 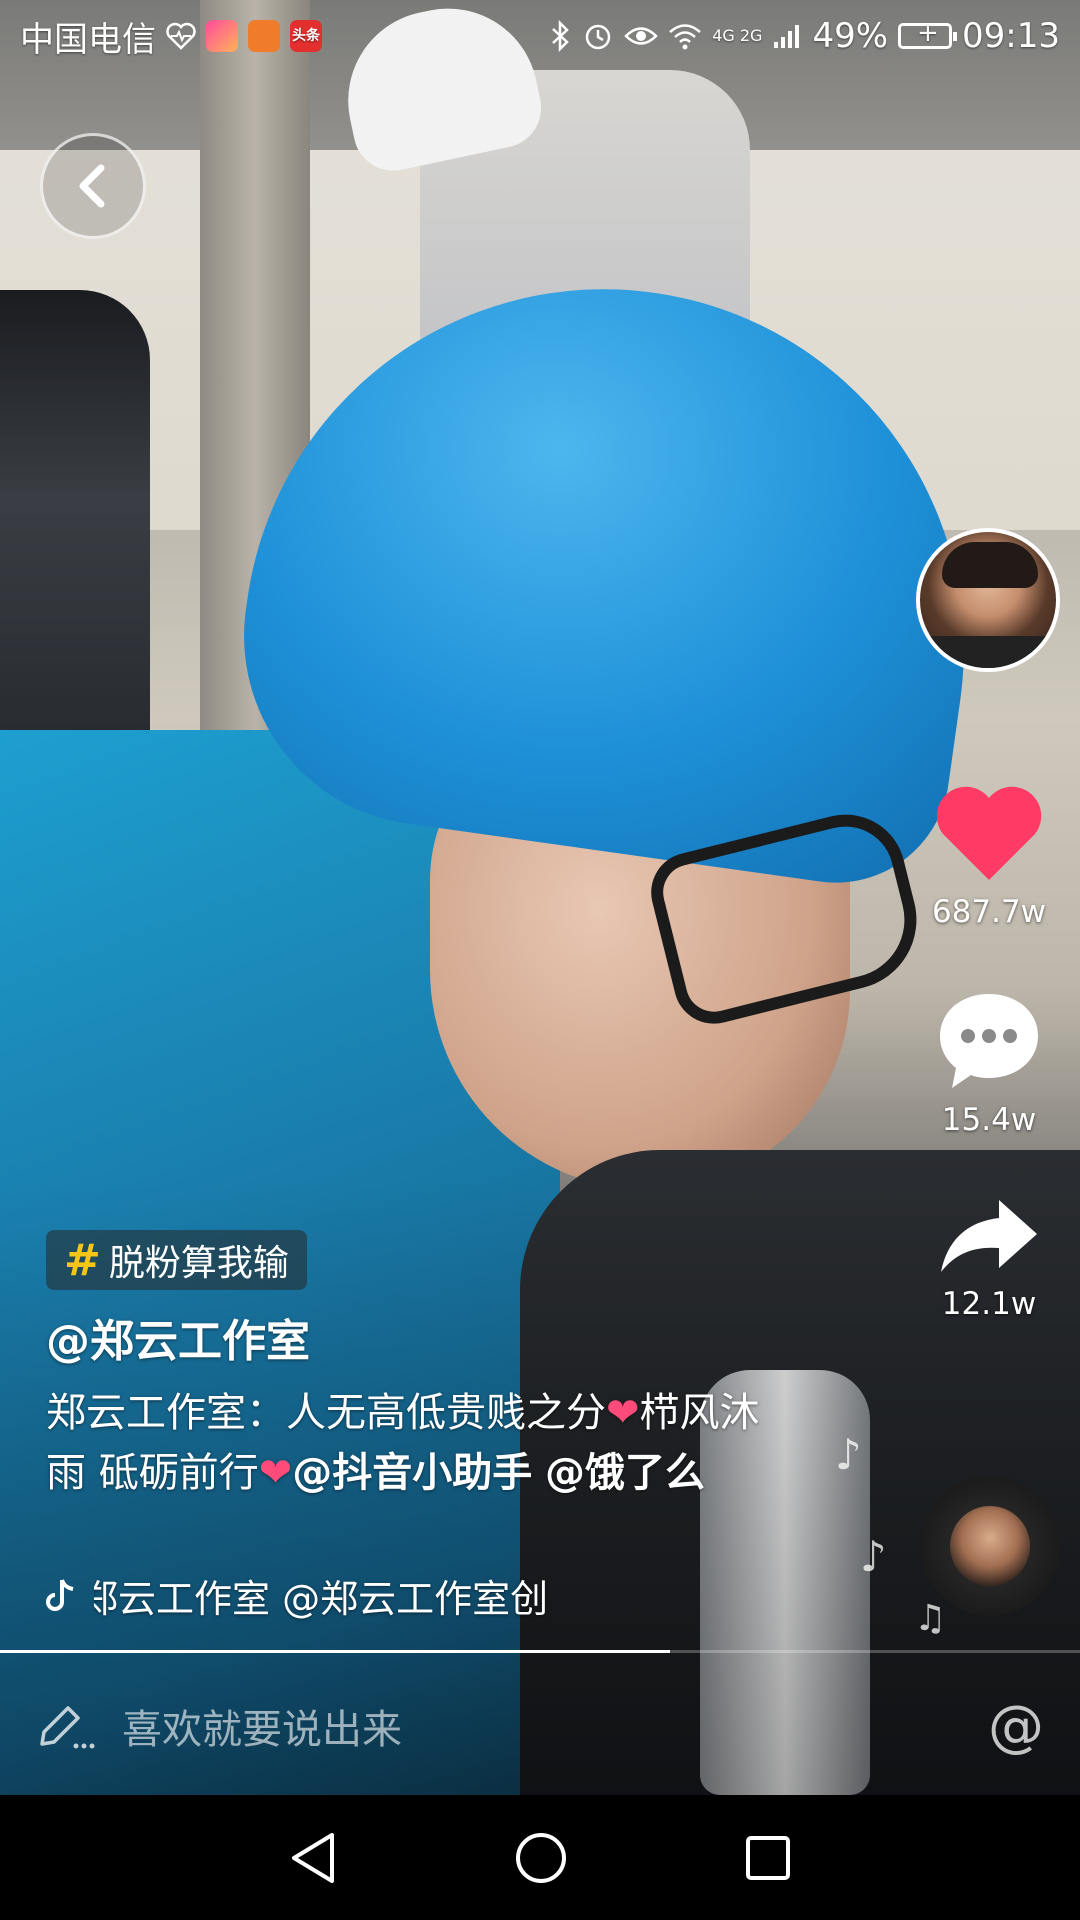 What do you see at coordinates (335, 1651) in the screenshot?
I see `video-progress-fill` at bounding box center [335, 1651].